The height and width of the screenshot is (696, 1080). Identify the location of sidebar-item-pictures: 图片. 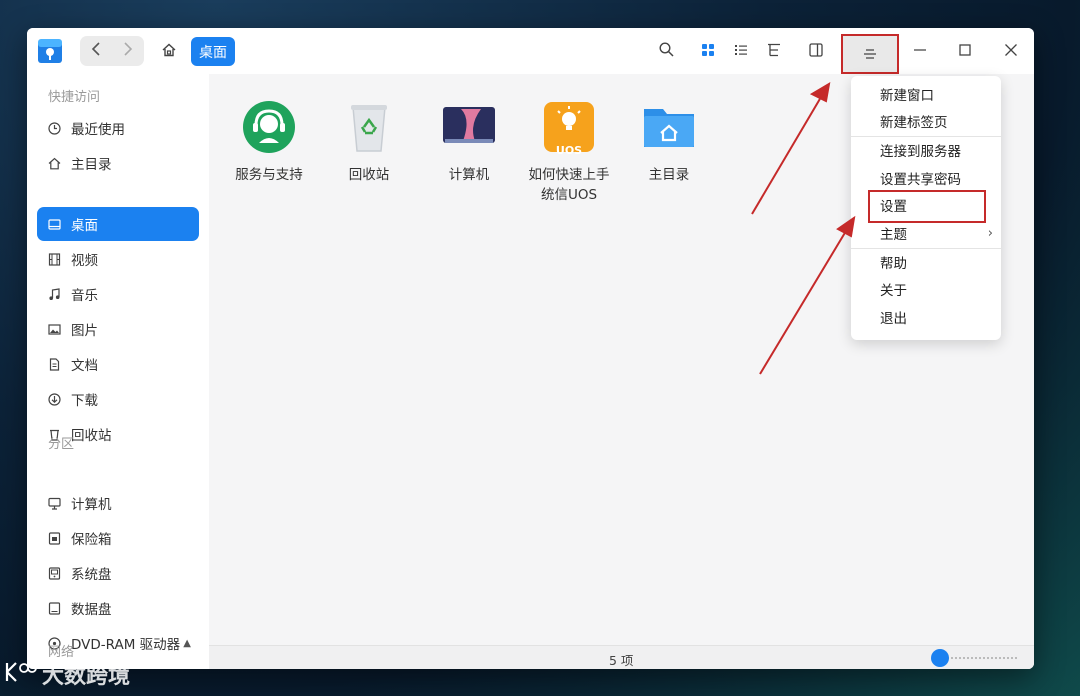
(118, 329).